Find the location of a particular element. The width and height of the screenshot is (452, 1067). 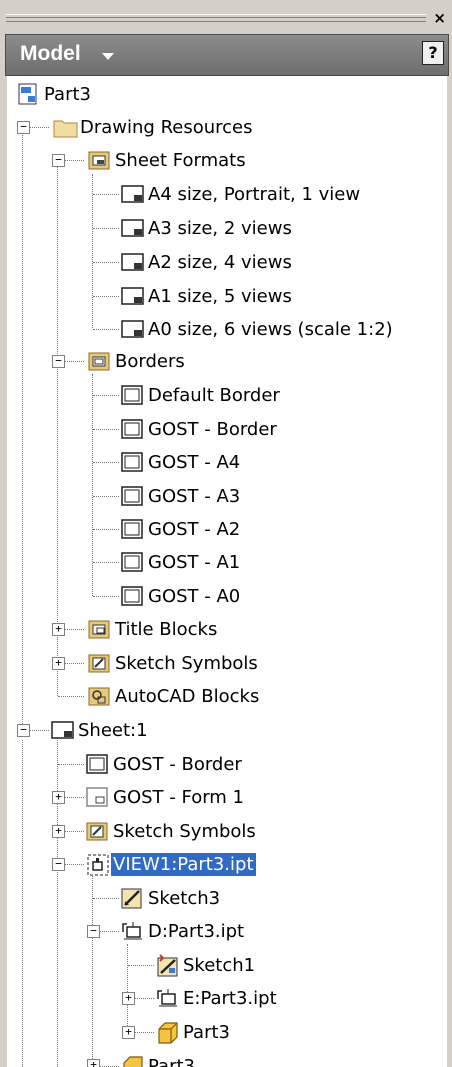

grip-lines is located at coordinates (216, 18).